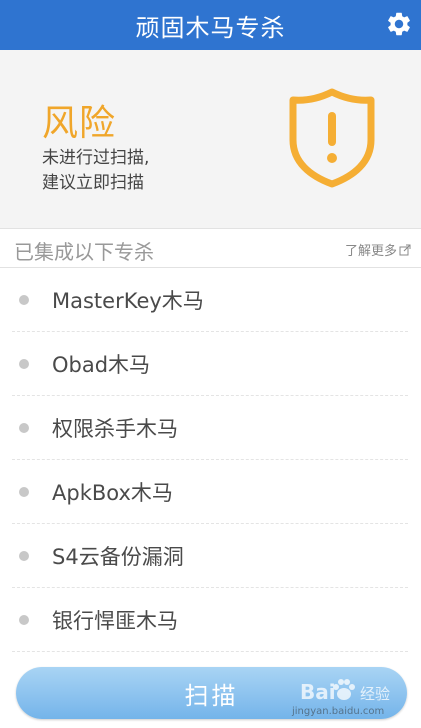 The width and height of the screenshot is (421, 728). What do you see at coordinates (405, 249) in the screenshot?
I see `external-link-icon` at bounding box center [405, 249].